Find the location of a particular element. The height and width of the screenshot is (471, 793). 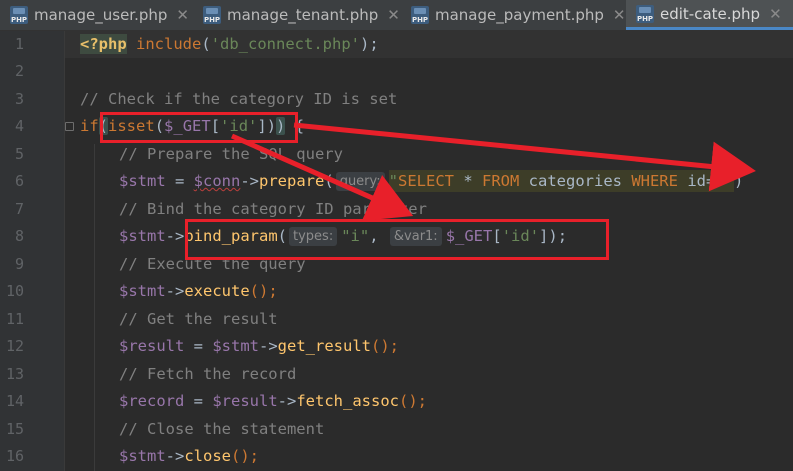

arrow-to-bind-param is located at coordinates (322, 177).